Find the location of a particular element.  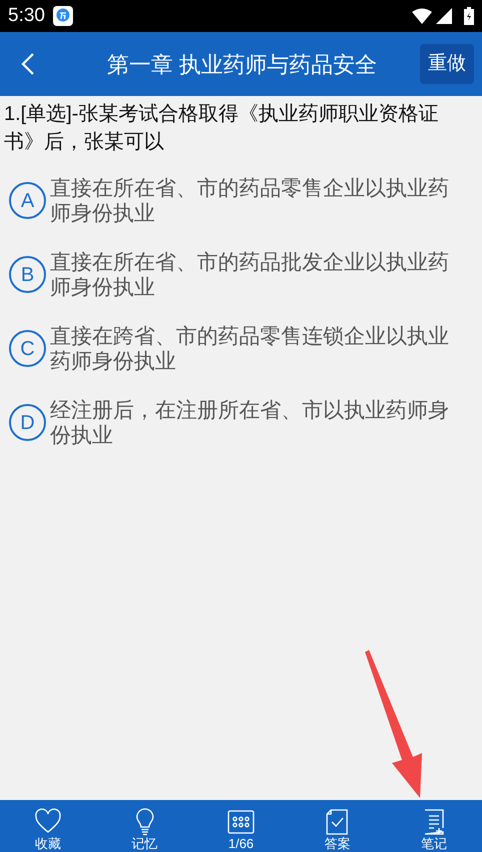

page-title: 第一章 执业药师与药品安全 is located at coordinates (242, 64).